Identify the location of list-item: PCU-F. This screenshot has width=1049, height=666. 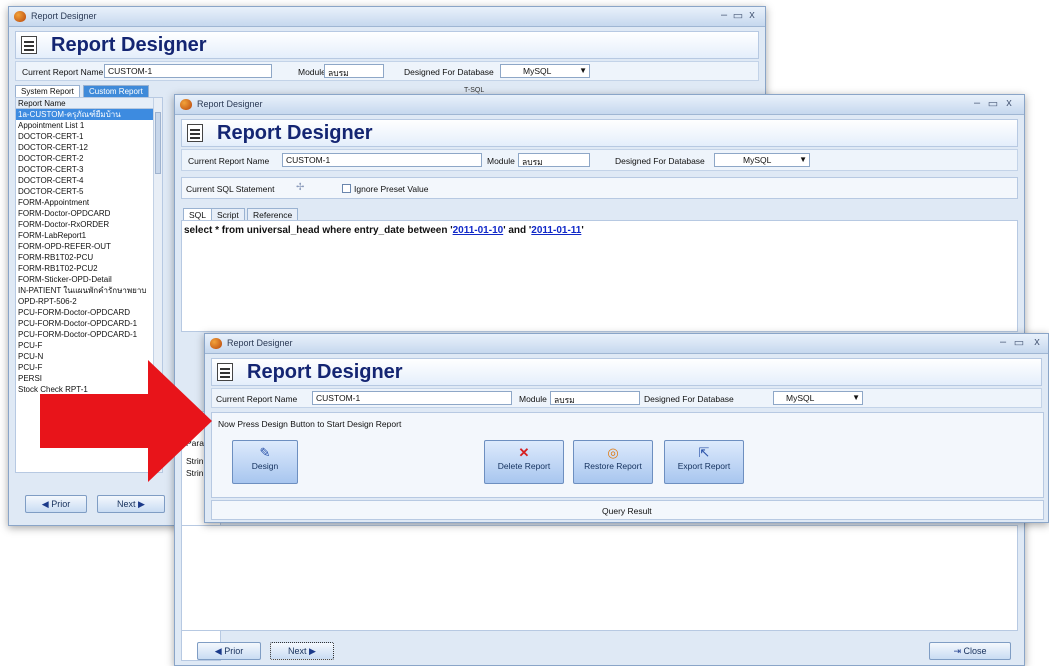
(89, 345).